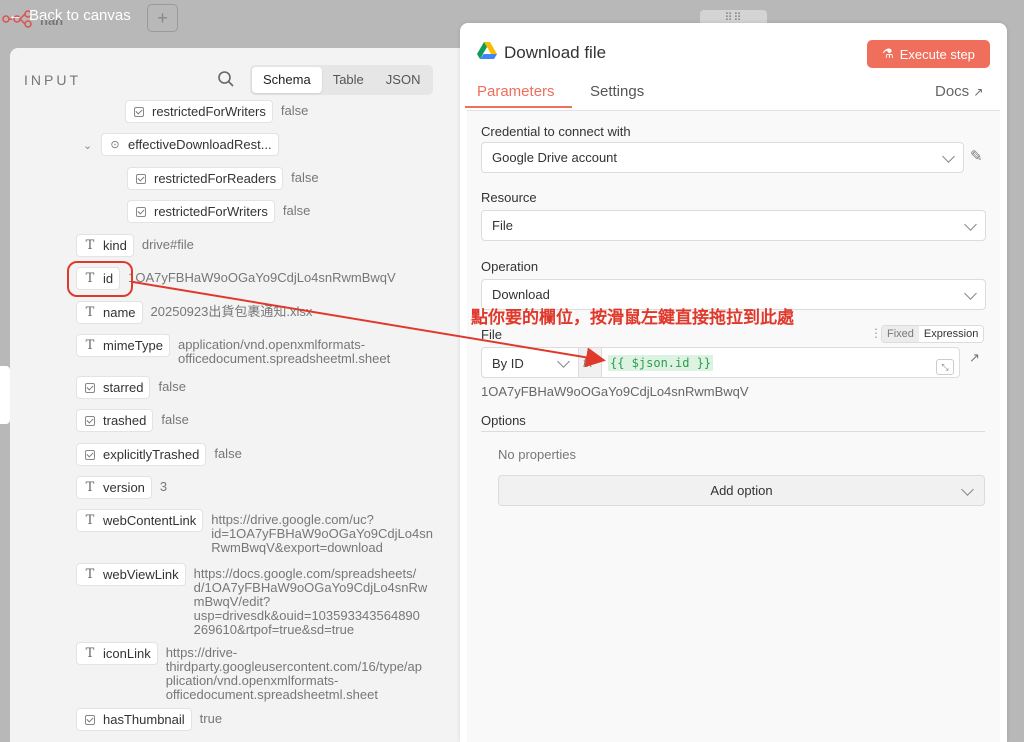 This screenshot has height=742, width=1024. Describe the element at coordinates (226, 79) in the screenshot. I see `search-icon` at that location.